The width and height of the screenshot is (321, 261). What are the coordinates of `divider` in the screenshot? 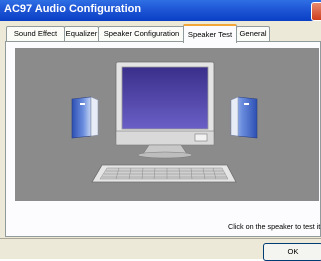 It's located at (160, 238).